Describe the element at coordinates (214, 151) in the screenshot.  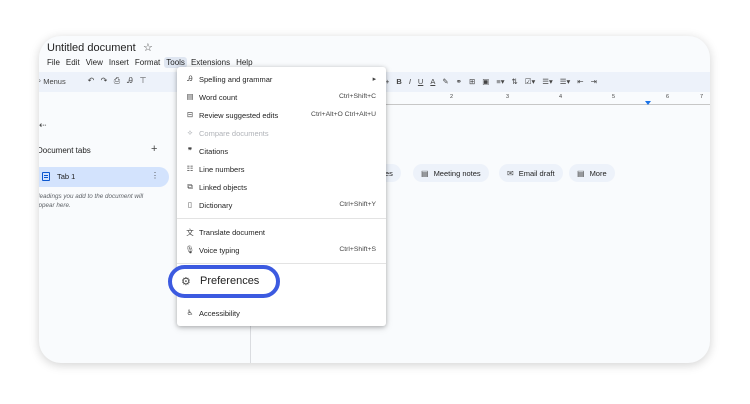
I see `menu-item-label: Citations` at that location.